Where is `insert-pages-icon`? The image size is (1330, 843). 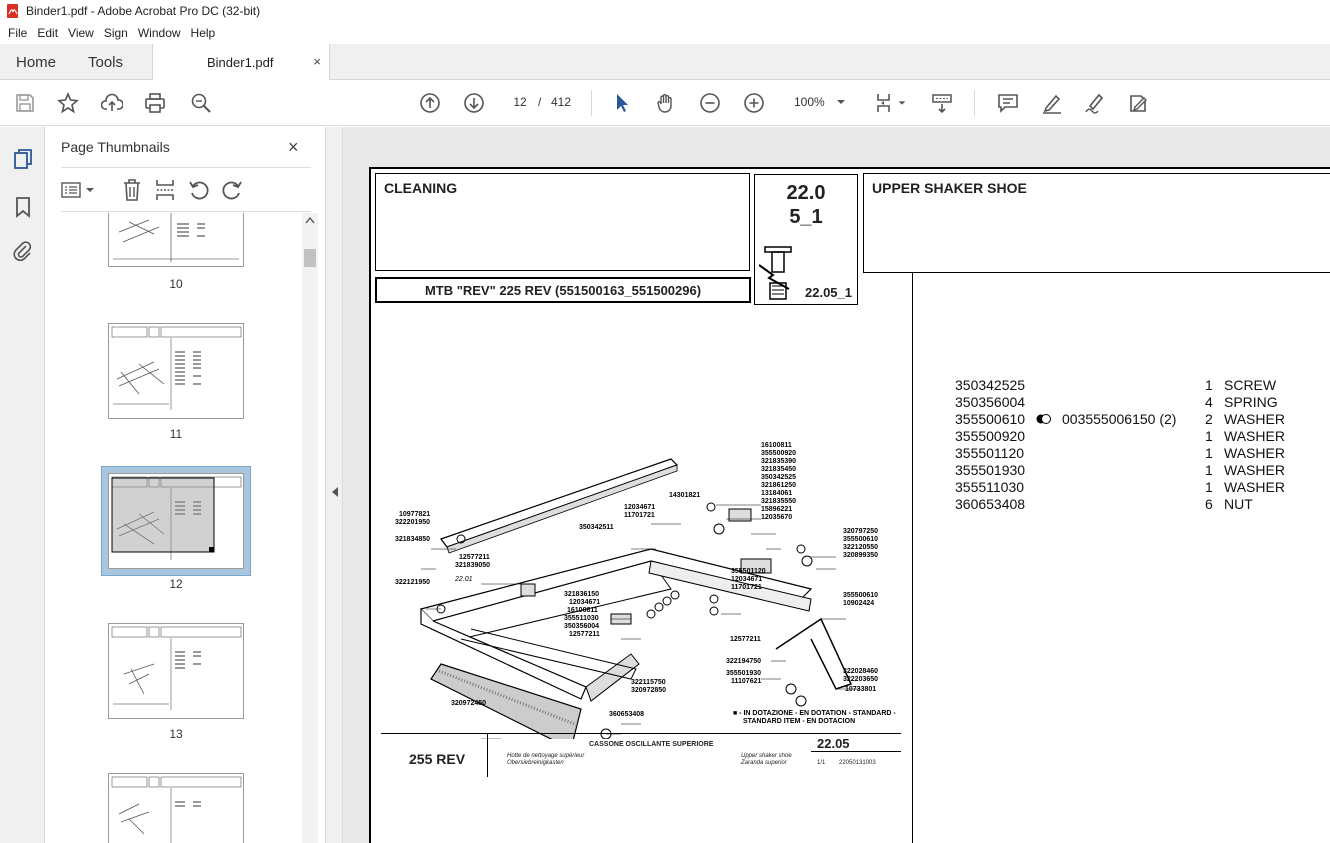
insert-pages-icon is located at coordinates (165, 190).